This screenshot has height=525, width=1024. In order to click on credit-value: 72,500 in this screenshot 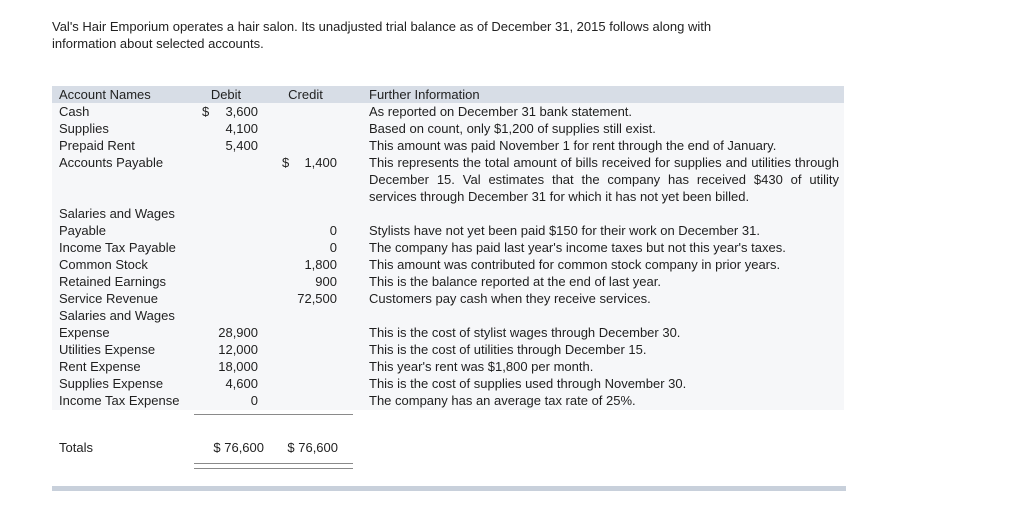, I will do `click(317, 298)`.